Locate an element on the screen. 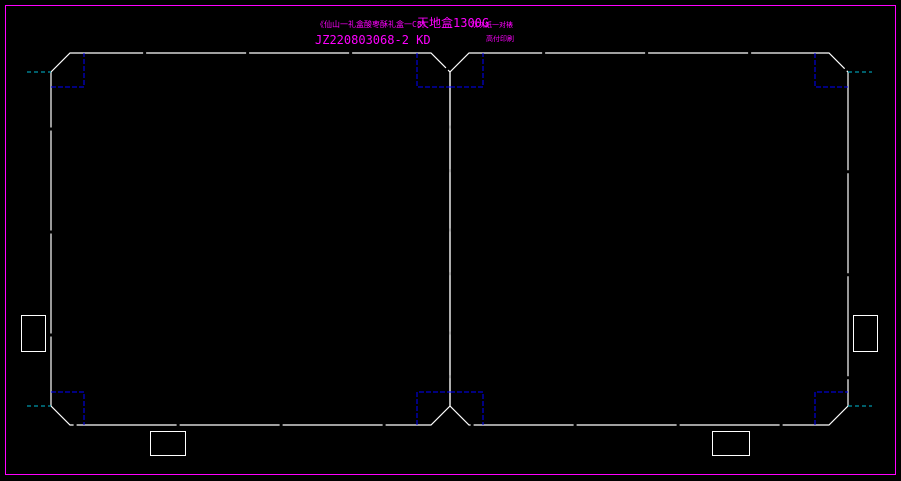  header-note: 高付印刷 is located at coordinates (500, 38).